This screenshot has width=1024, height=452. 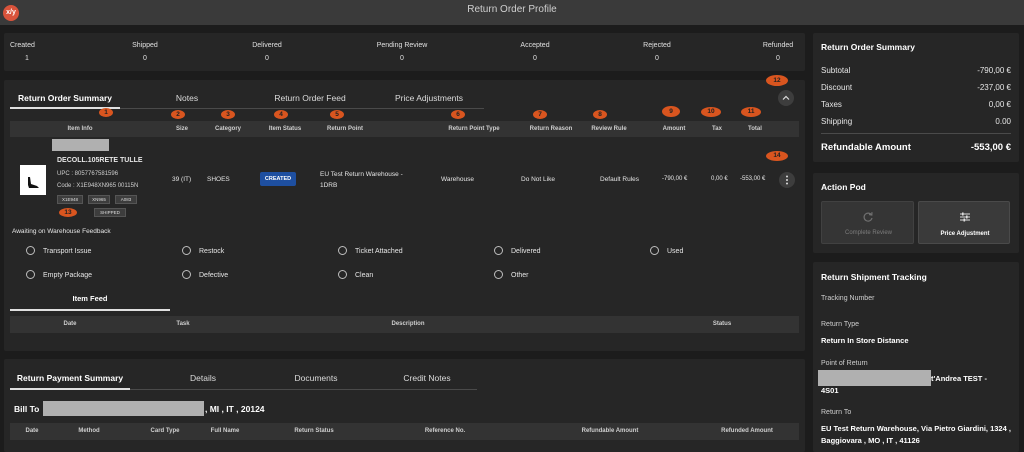 What do you see at coordinates (404, 431) in the screenshot?
I see `payment-table-header` at bounding box center [404, 431].